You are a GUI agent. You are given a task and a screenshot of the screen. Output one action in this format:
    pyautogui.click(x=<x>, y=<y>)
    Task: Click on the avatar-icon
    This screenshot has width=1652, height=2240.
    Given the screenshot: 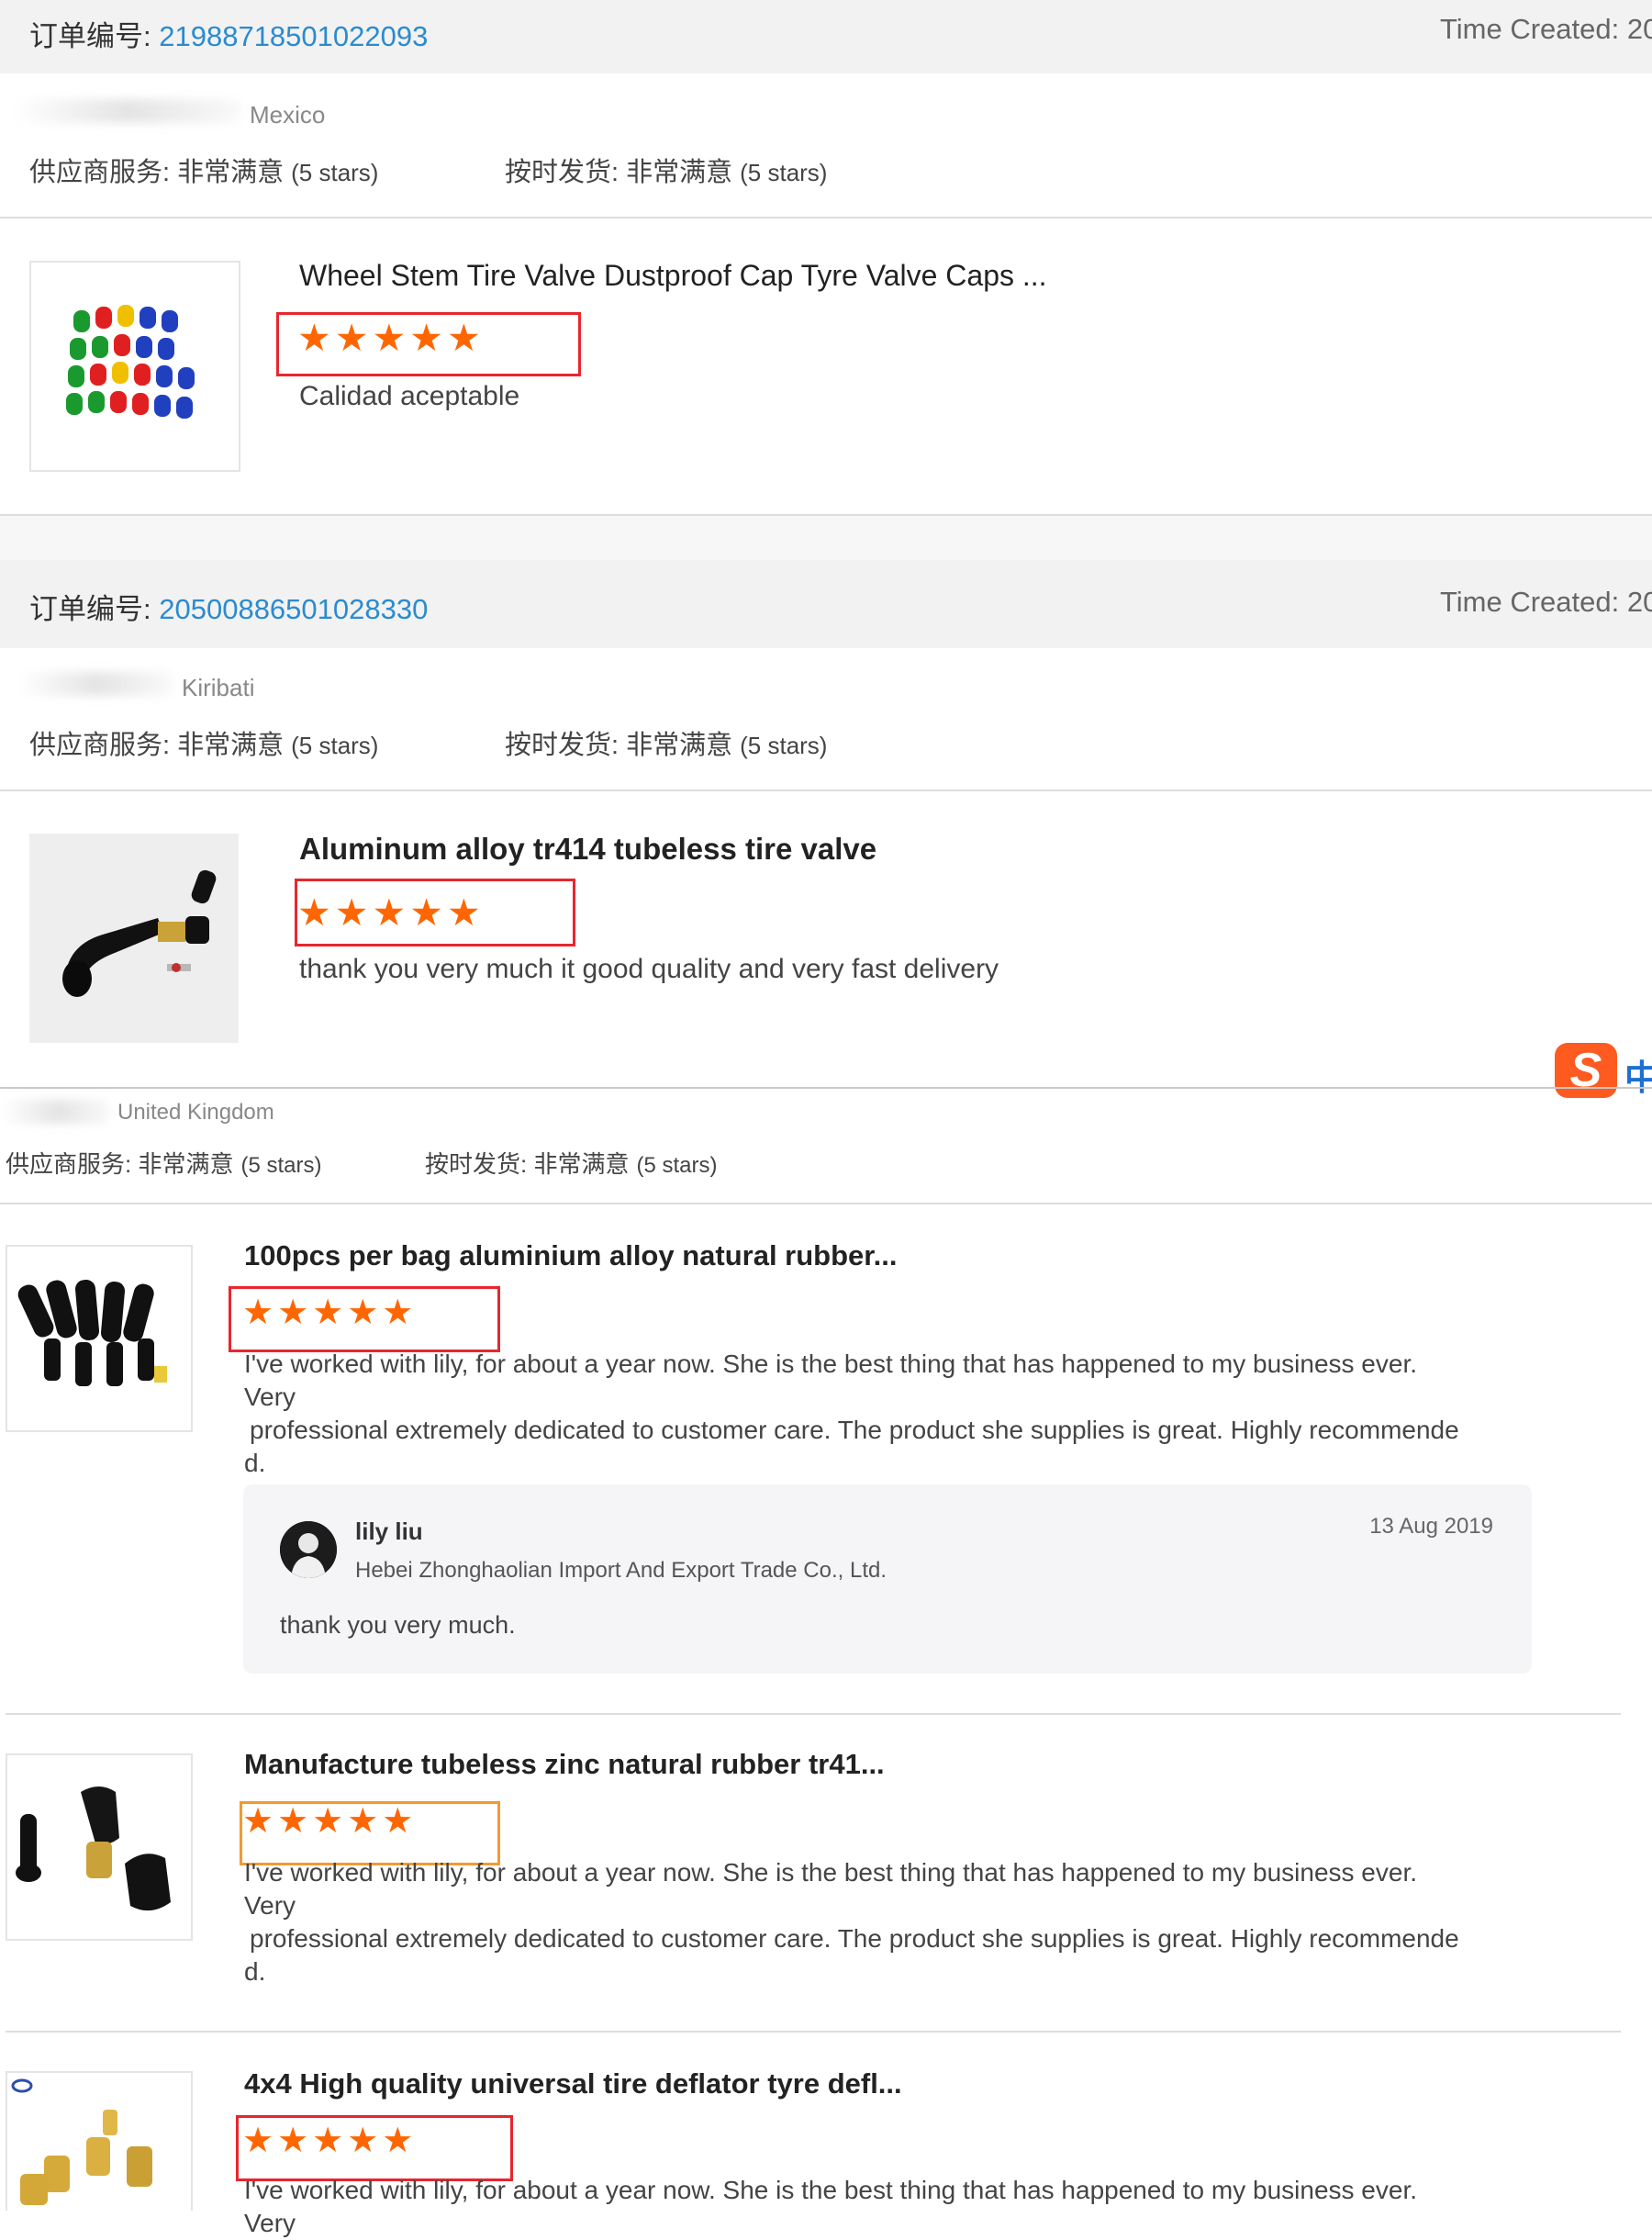 What is the action you would take?
    pyautogui.click(x=308, y=1549)
    